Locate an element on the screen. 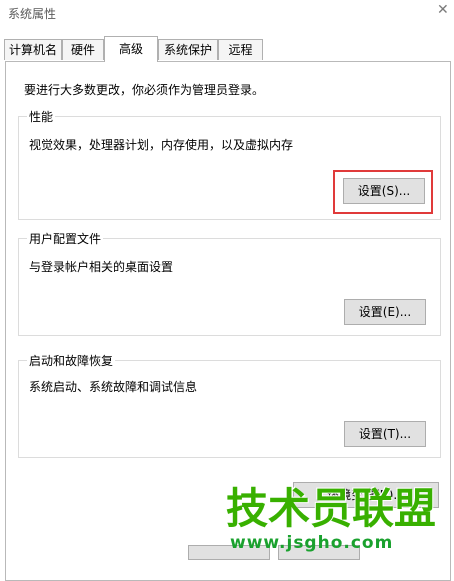 This screenshot has width=454, height=581. admin-note: 要进行大多数更改，你必须作为管理员登录。 is located at coordinates (144, 90).